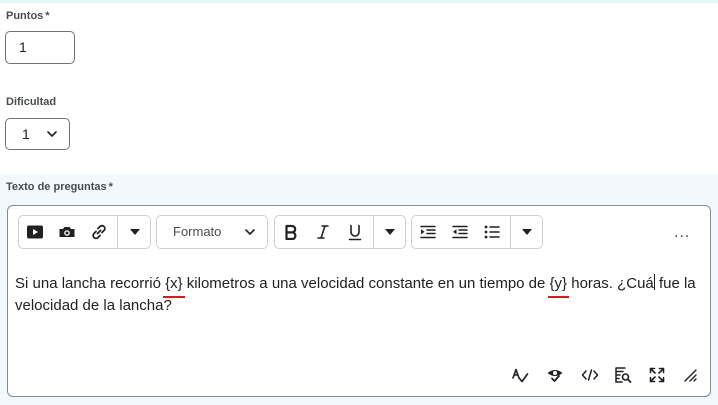 The width and height of the screenshot is (718, 405). I want to click on fullscreen-icon, so click(657, 375).